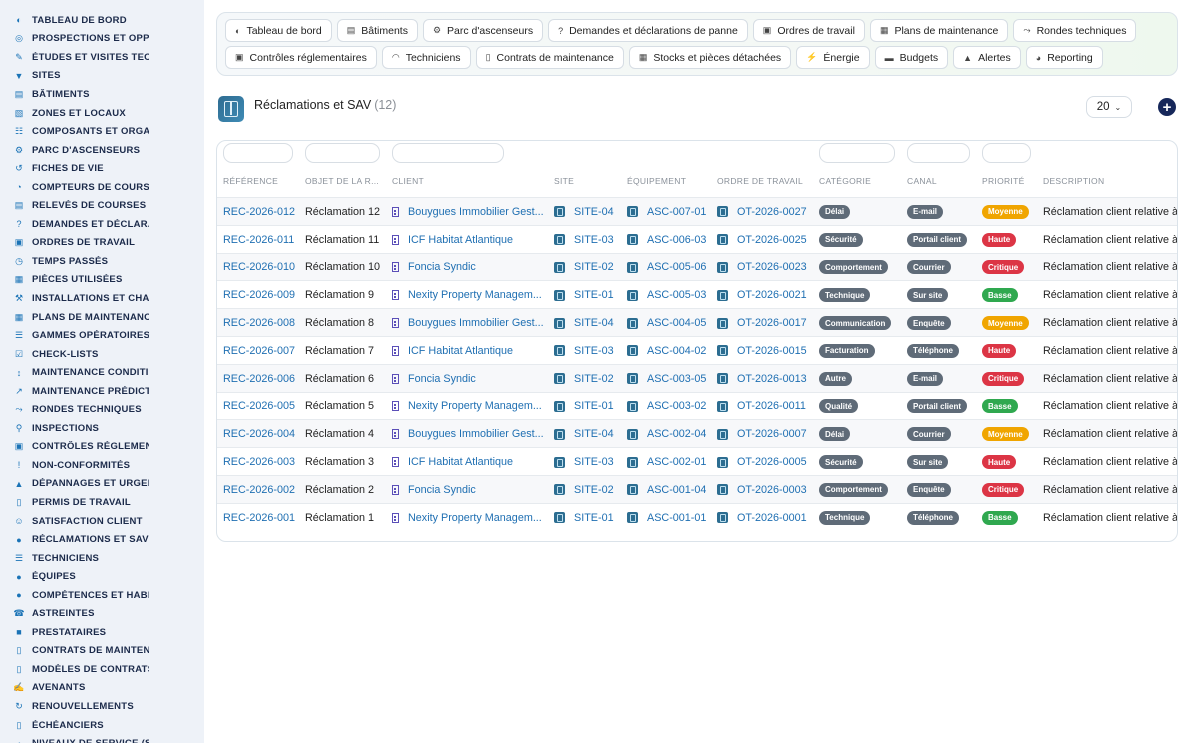 Image resolution: width=1200 pixels, height=743 pixels. Describe the element at coordinates (107, 57) in the screenshot. I see `sidebar-item: ✎ ÉTUDES ET VISITES TECHNIQUES` at that location.